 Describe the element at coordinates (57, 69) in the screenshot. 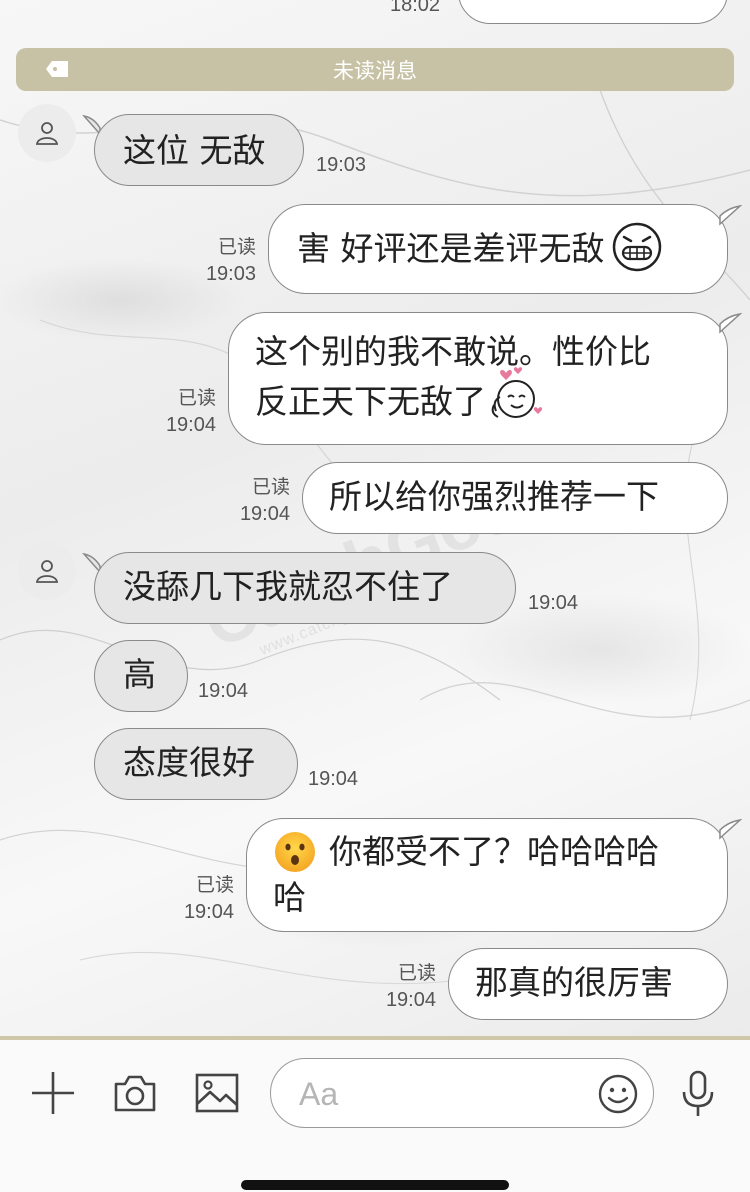

I see `tag-icon` at that location.